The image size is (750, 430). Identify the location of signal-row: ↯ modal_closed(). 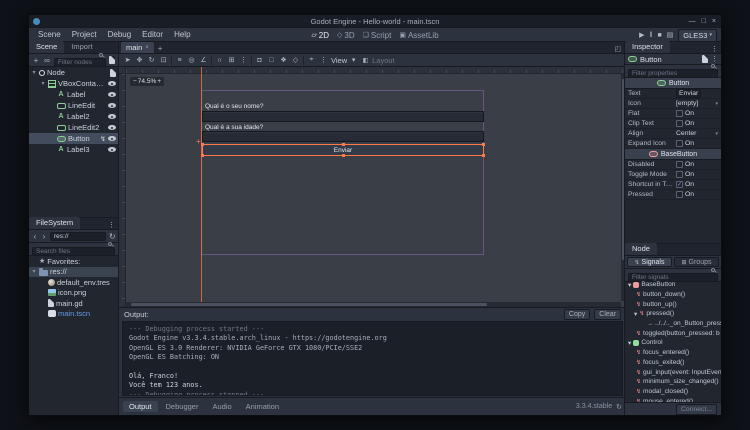
(673, 392).